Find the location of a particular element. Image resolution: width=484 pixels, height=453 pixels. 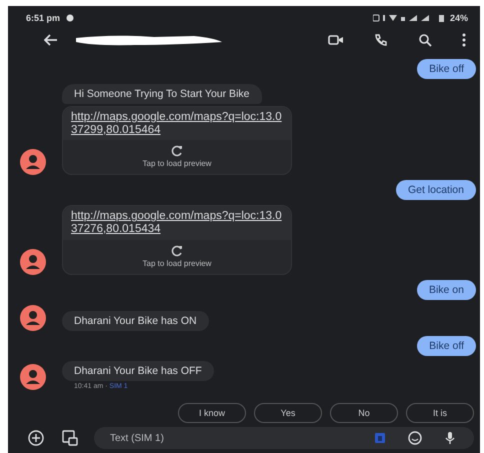

gallery-button is located at coordinates (70, 438).